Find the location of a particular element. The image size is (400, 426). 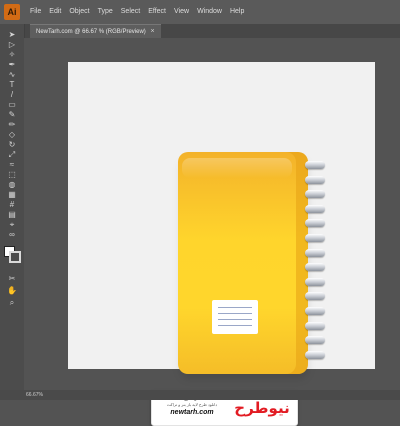

watermark-url: newtarh.com is located at coordinates (192, 412).